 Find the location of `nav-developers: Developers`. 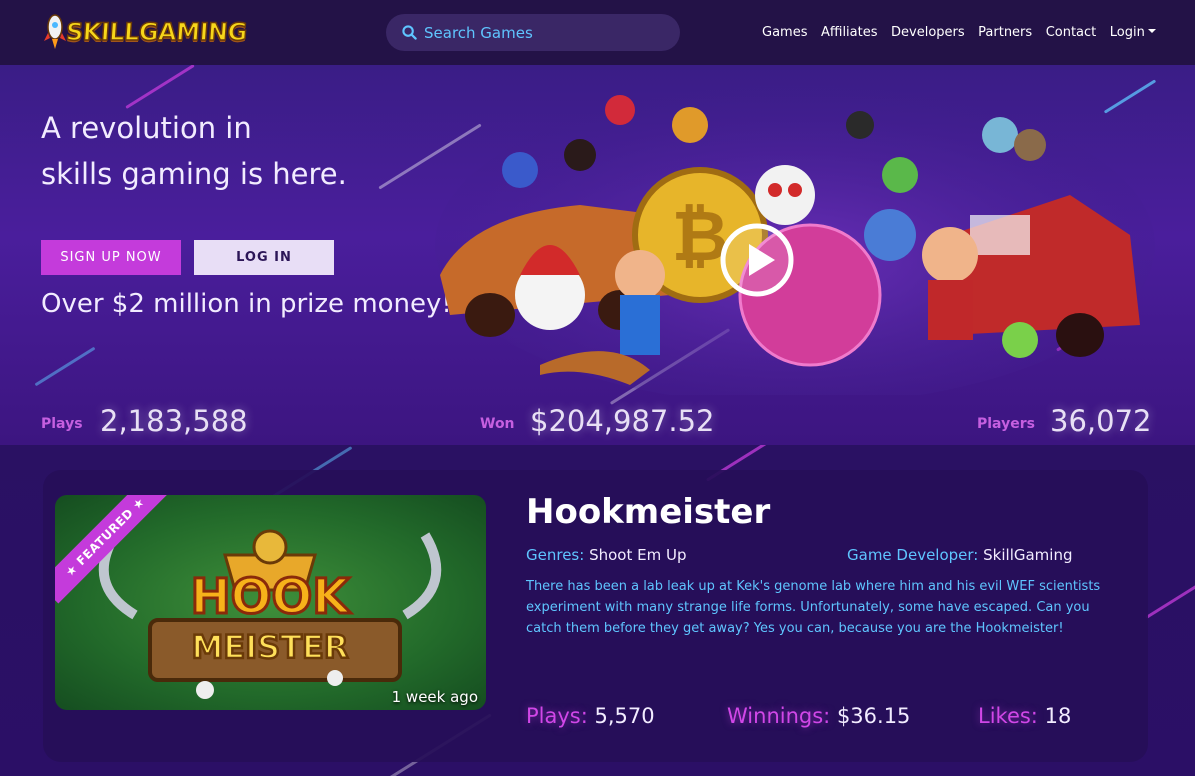

nav-developers: Developers is located at coordinates (928, 32).